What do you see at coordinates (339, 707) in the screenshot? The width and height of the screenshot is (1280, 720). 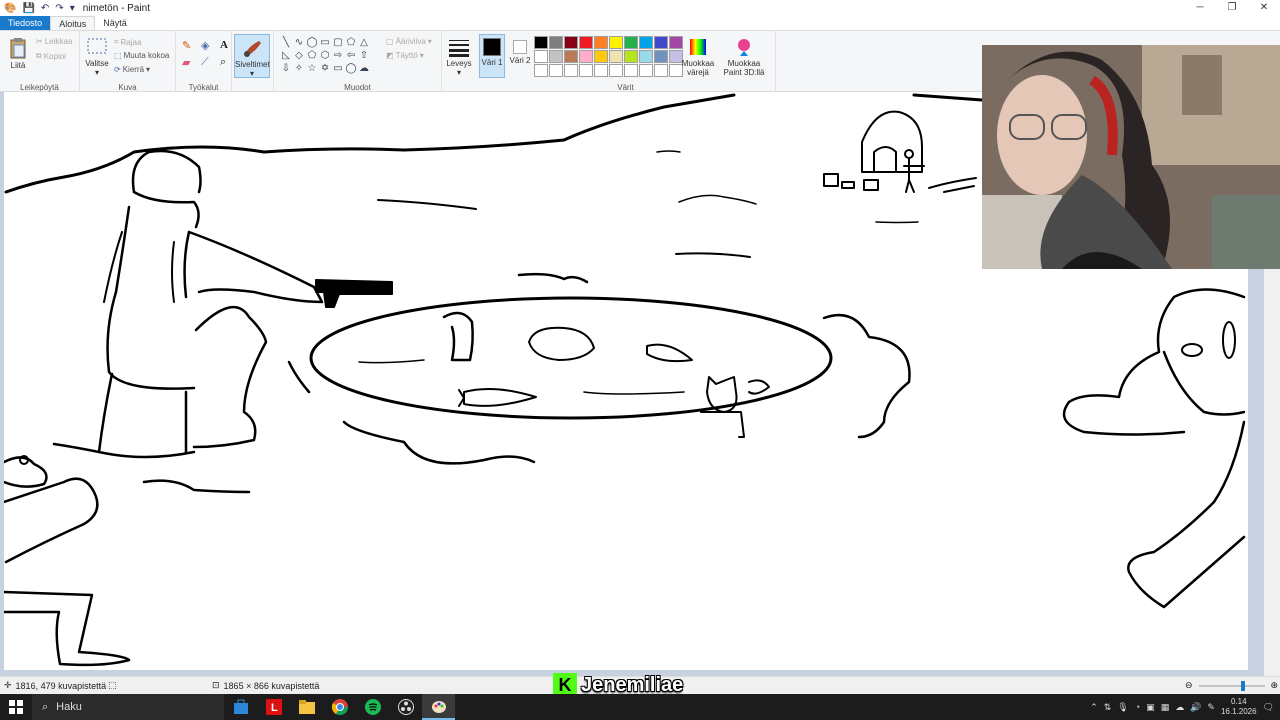 I see `taskbar-chrome` at bounding box center [339, 707].